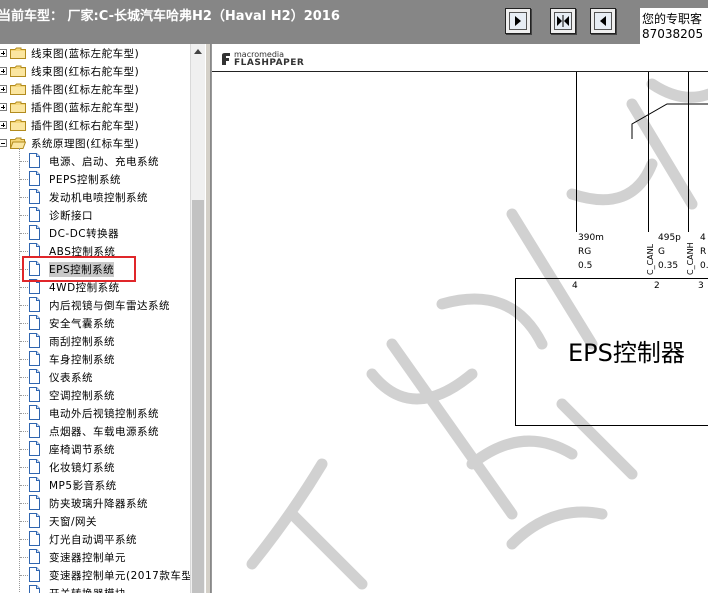 Image resolution: width=708 pixels, height=593 pixels. I want to click on wire-bend, so click(669, 121).